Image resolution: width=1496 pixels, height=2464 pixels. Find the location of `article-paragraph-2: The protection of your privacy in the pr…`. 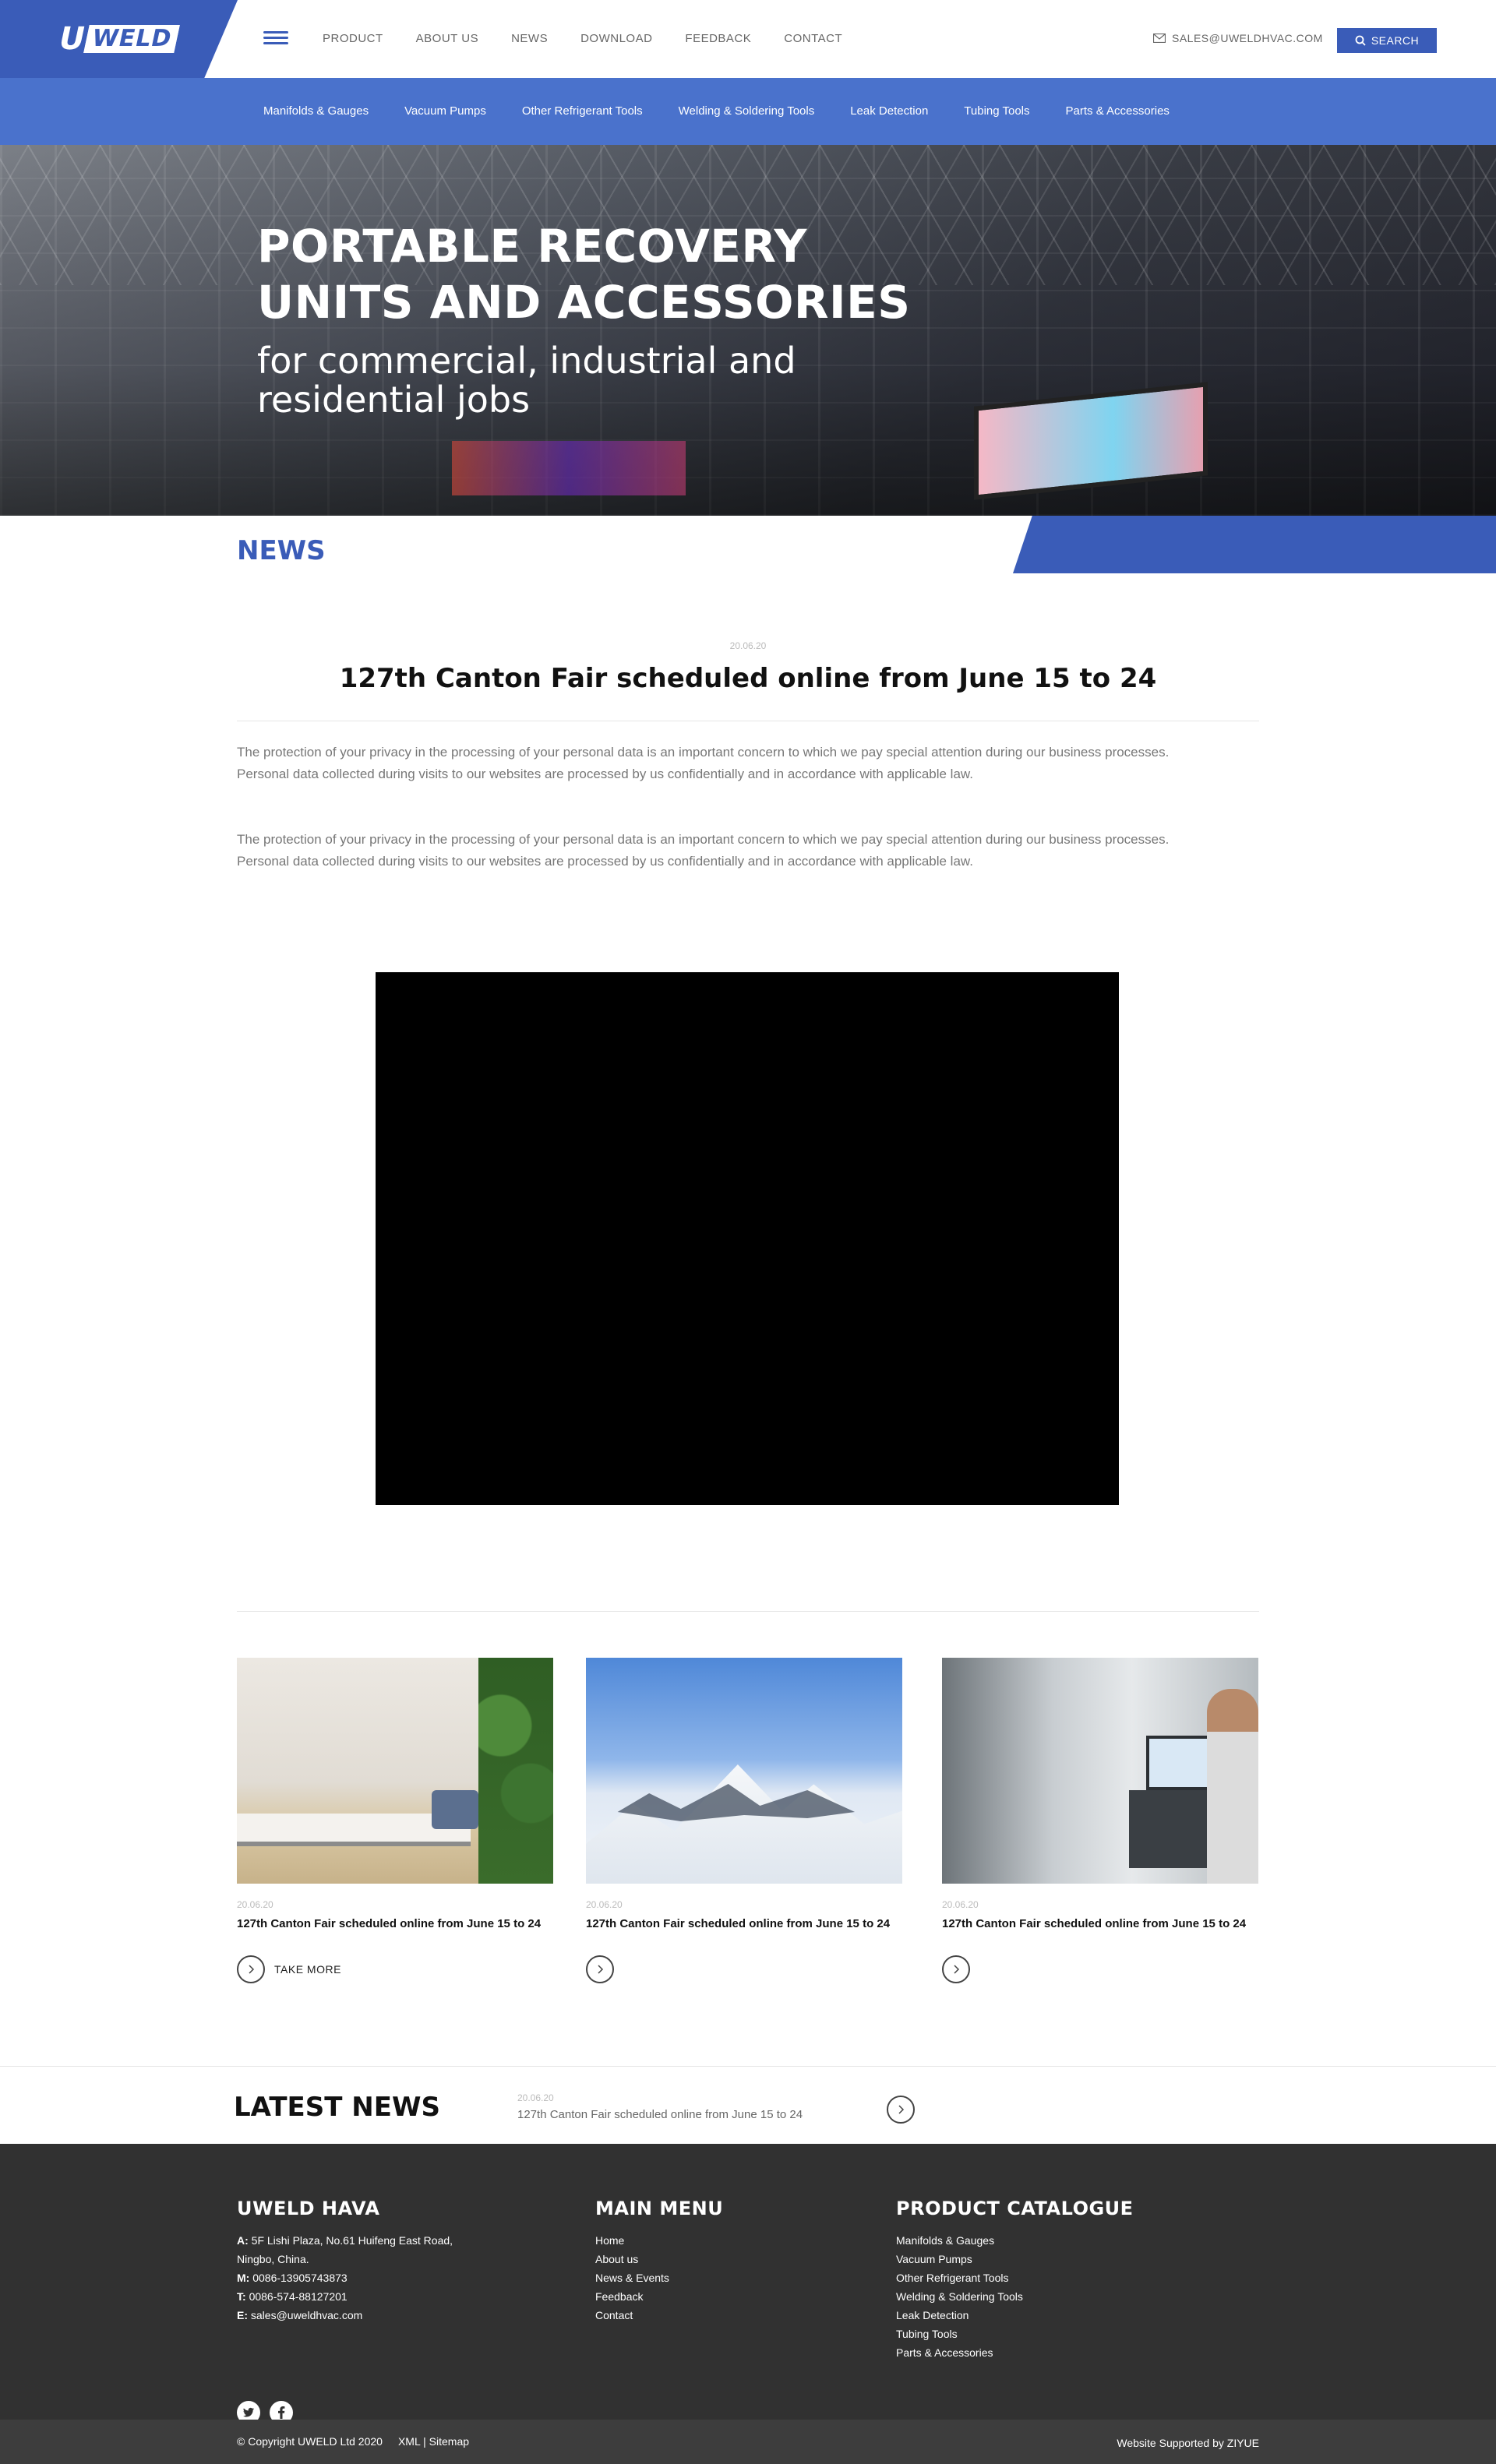

article-paragraph-2: The protection of your privacy in the pr… is located at coordinates (703, 850).